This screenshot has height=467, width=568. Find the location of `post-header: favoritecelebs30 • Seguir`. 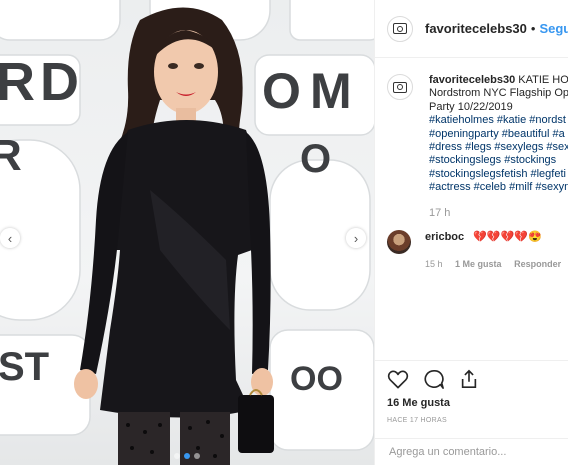

post-header: favoritecelebs30 • Seguir is located at coordinates (471, 29).